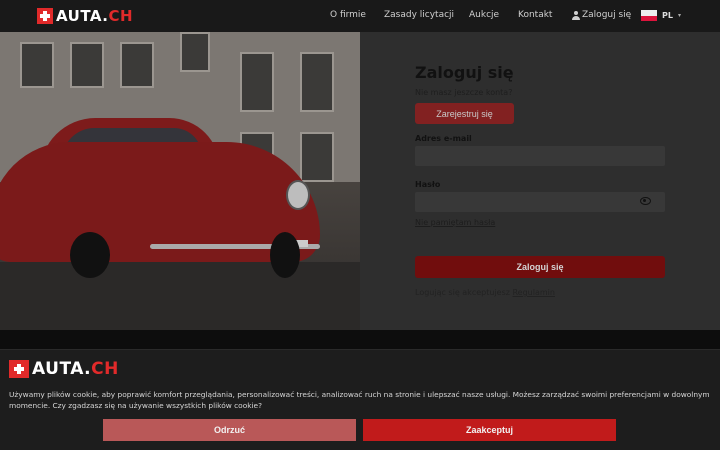 The image size is (720, 450). Describe the element at coordinates (462, 292) in the screenshot. I see `terms-prefix: Logując się akceptujesz` at that location.